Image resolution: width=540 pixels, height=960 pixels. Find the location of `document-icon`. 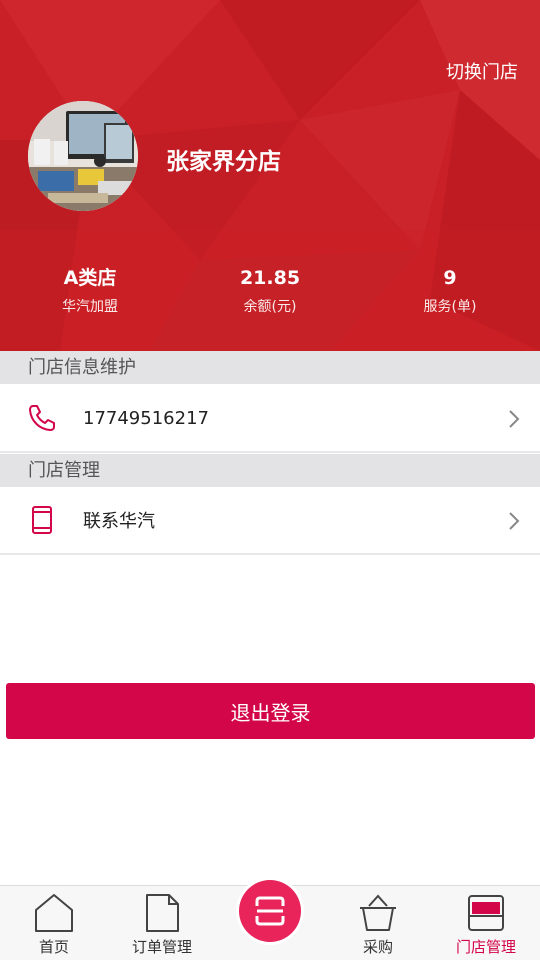

document-icon is located at coordinates (162, 913).